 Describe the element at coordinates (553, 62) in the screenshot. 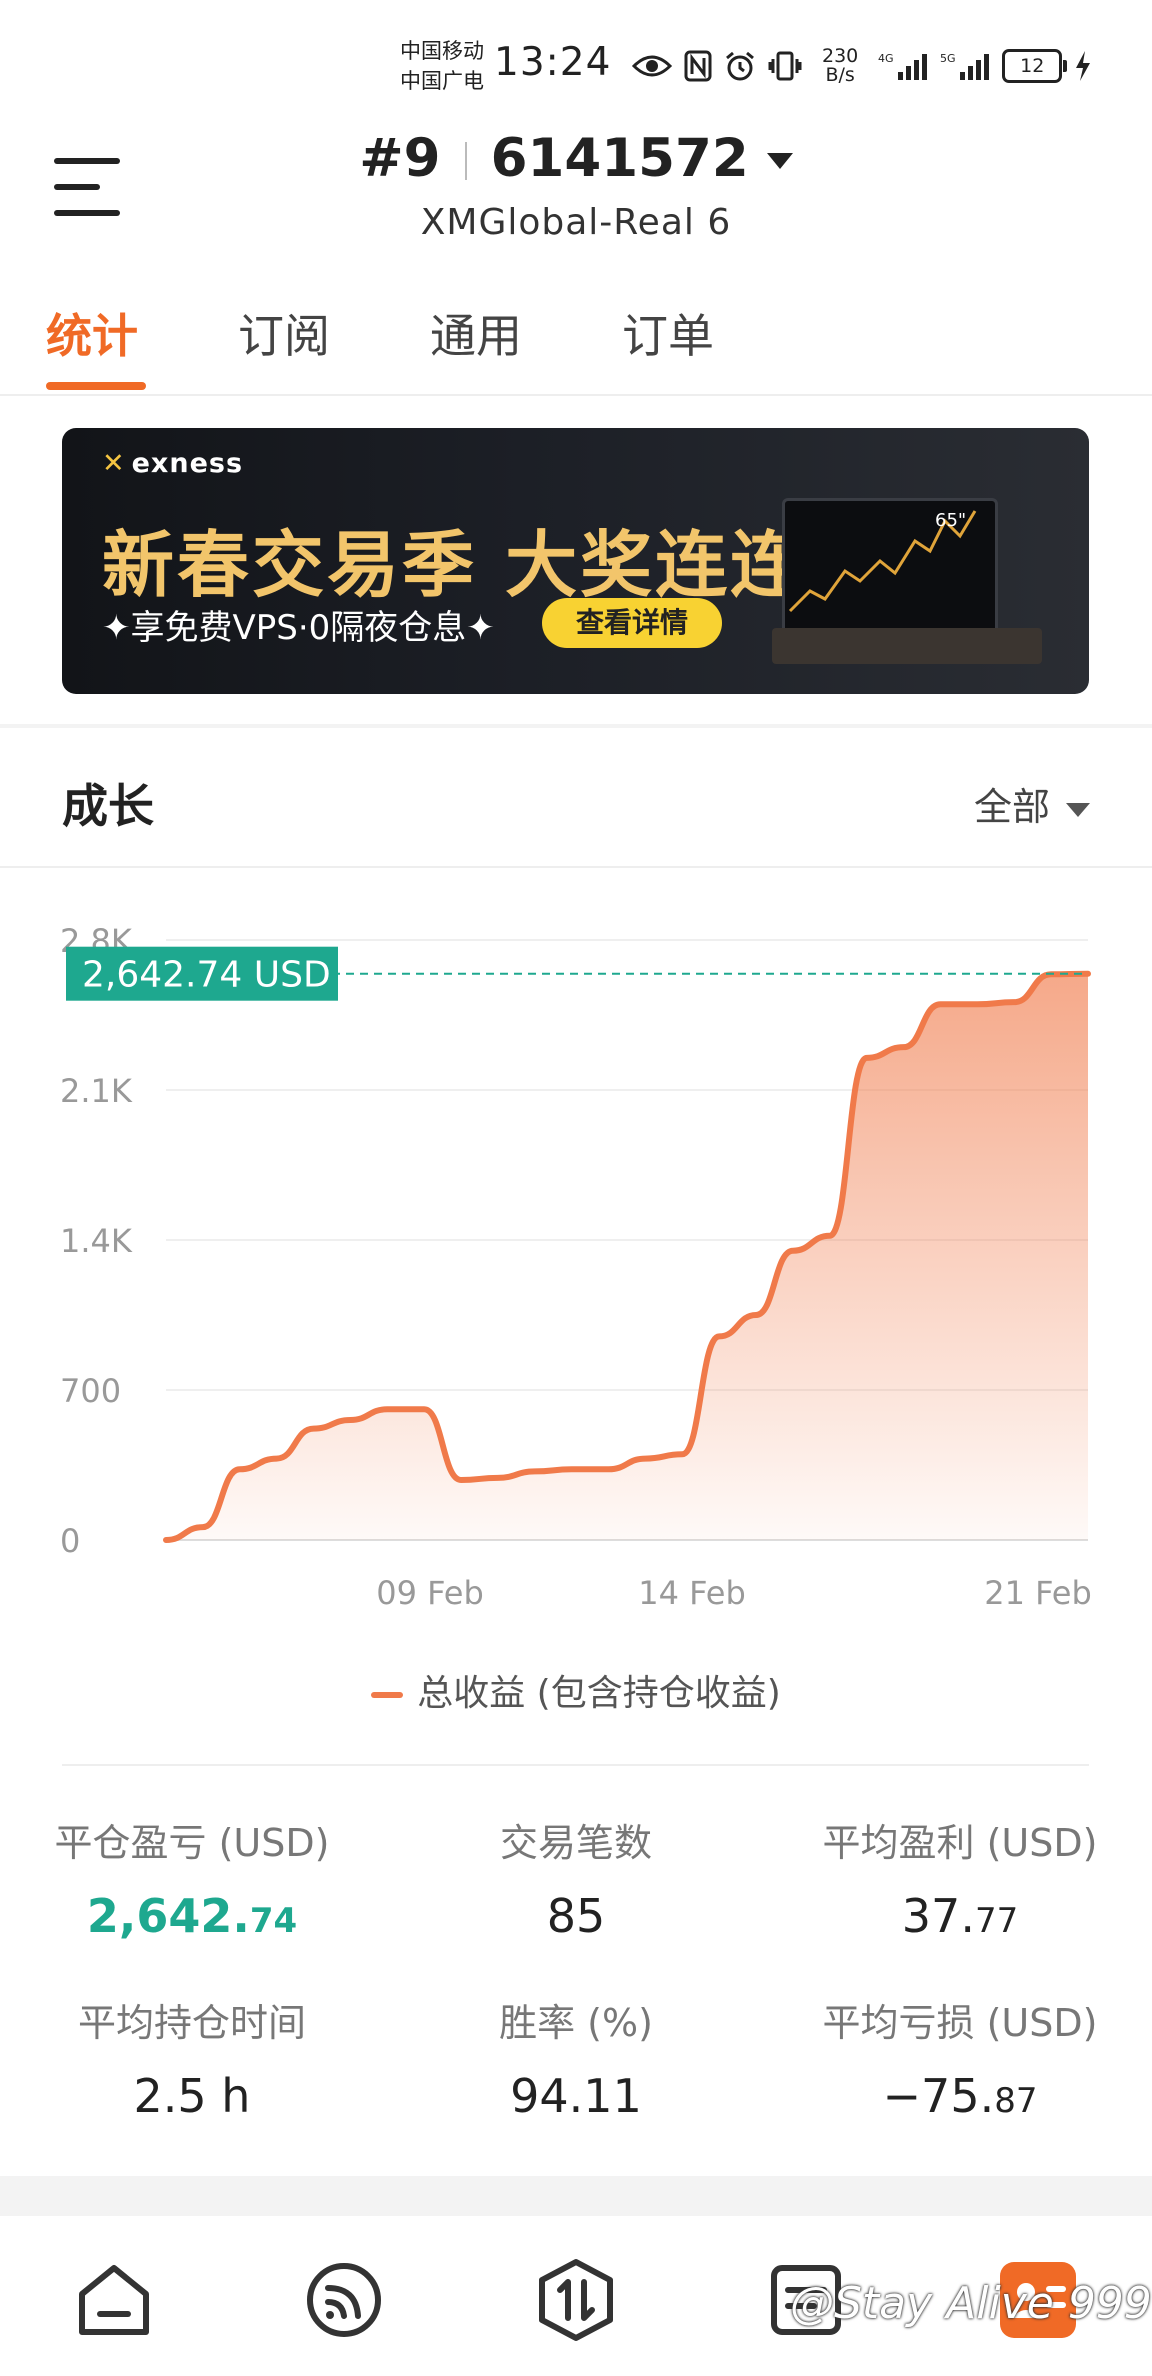

I see `clock: 13:24` at that location.